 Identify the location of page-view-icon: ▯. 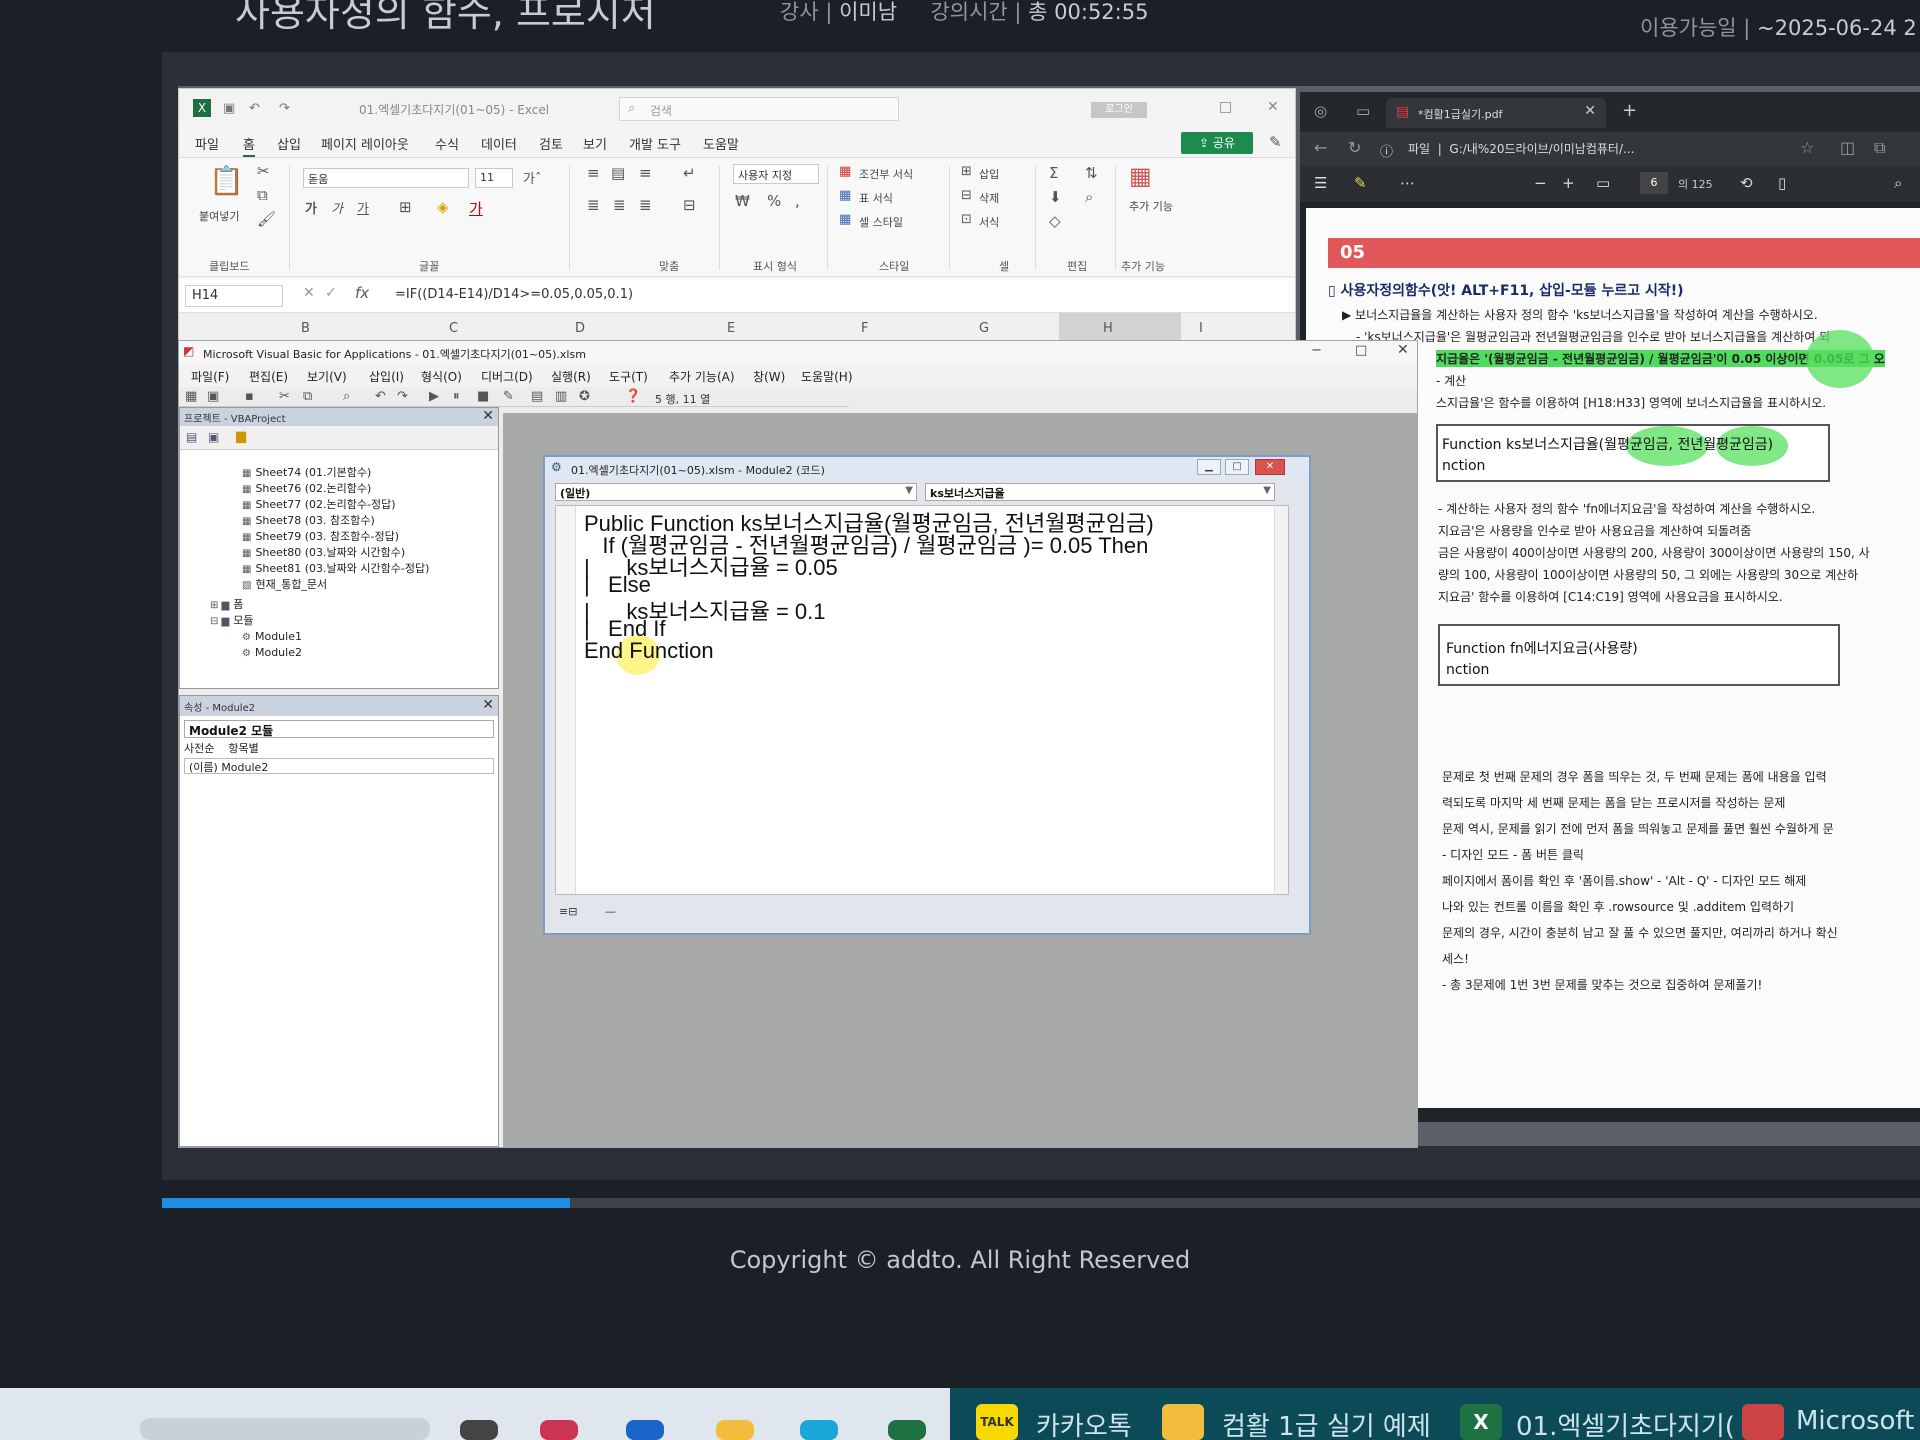
(1782, 183).